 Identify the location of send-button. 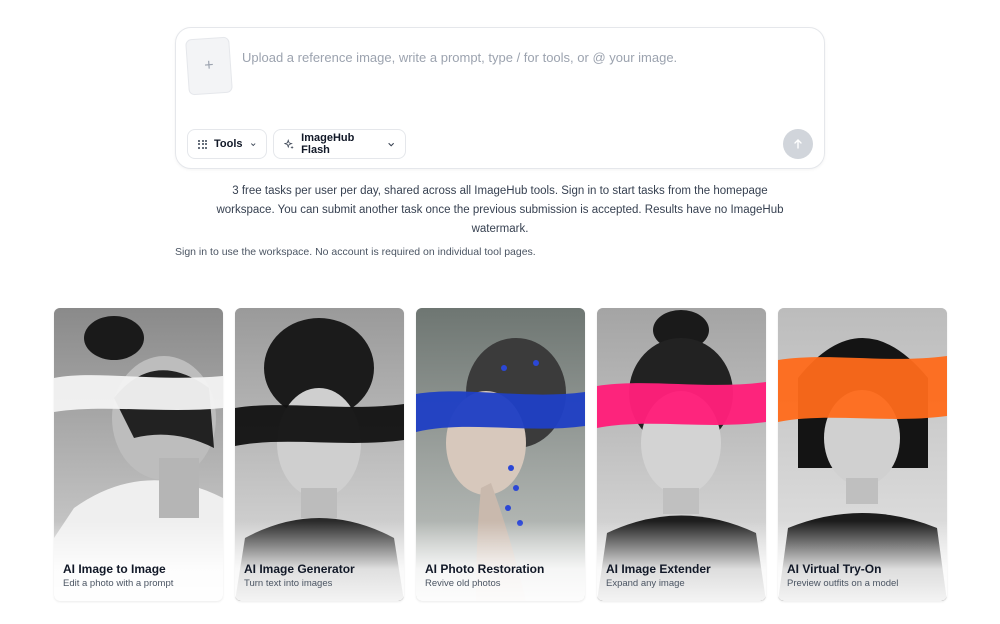
(798, 144).